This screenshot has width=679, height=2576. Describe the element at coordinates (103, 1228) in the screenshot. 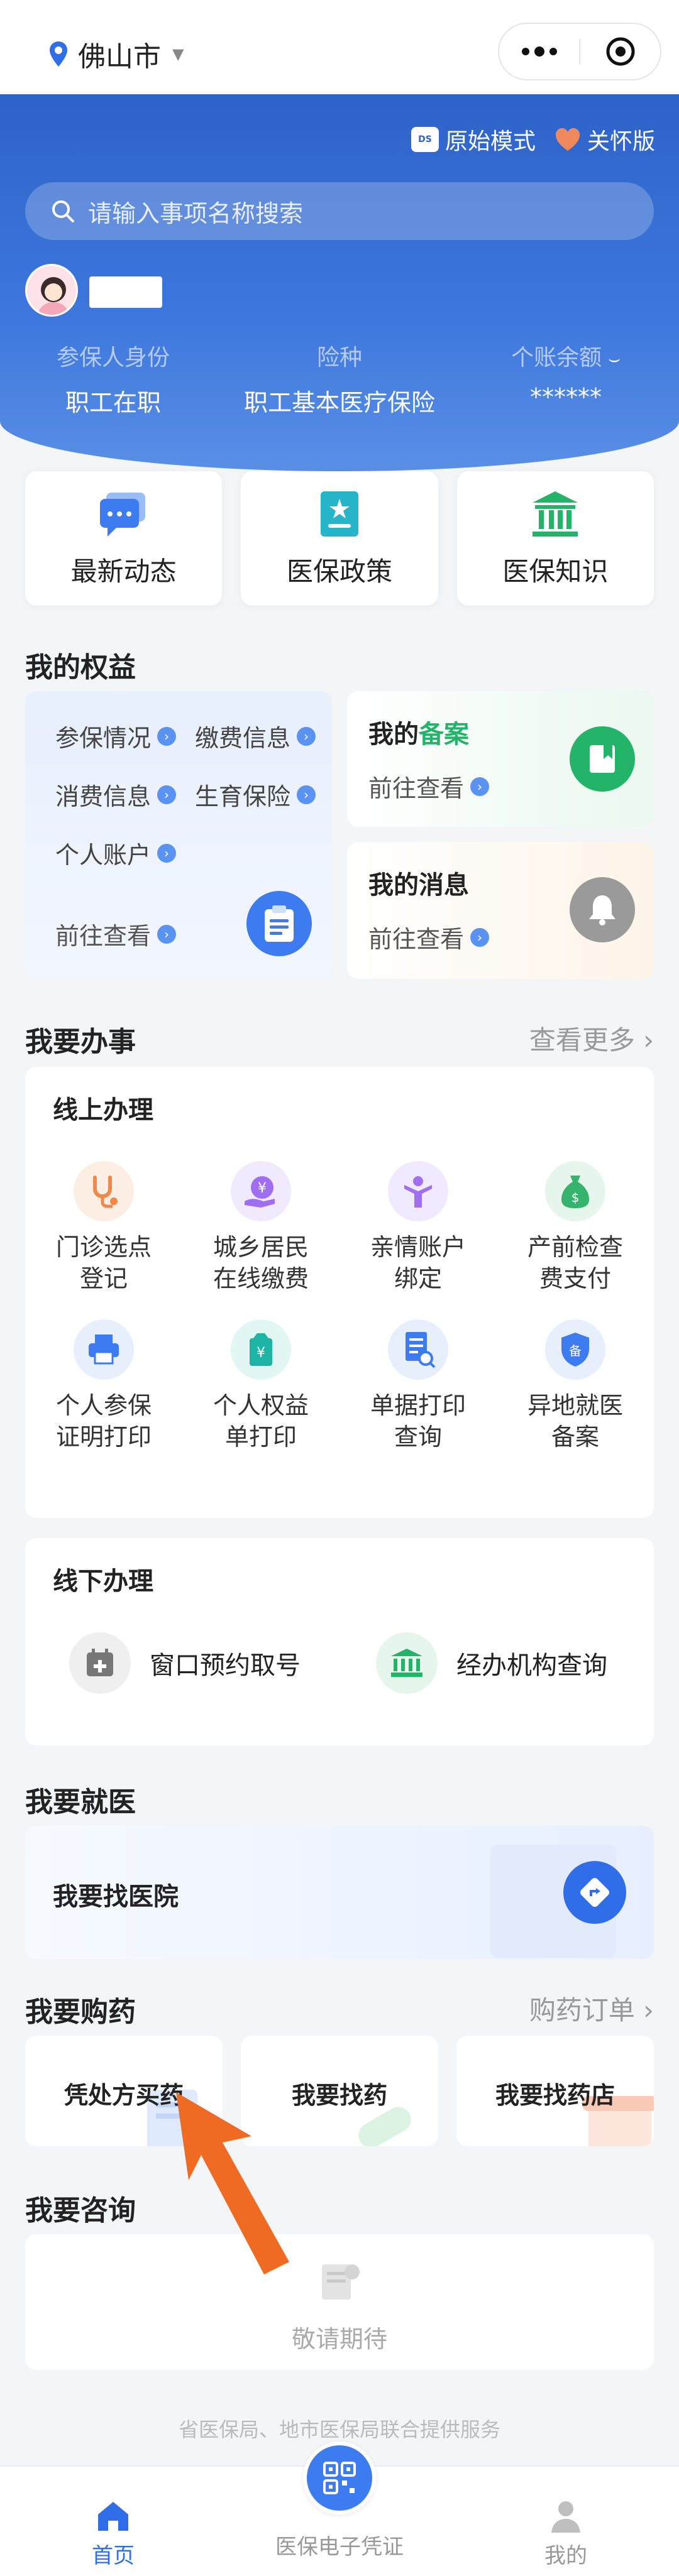

I see `service-outpatient-registration: 门诊选点 登记` at that location.